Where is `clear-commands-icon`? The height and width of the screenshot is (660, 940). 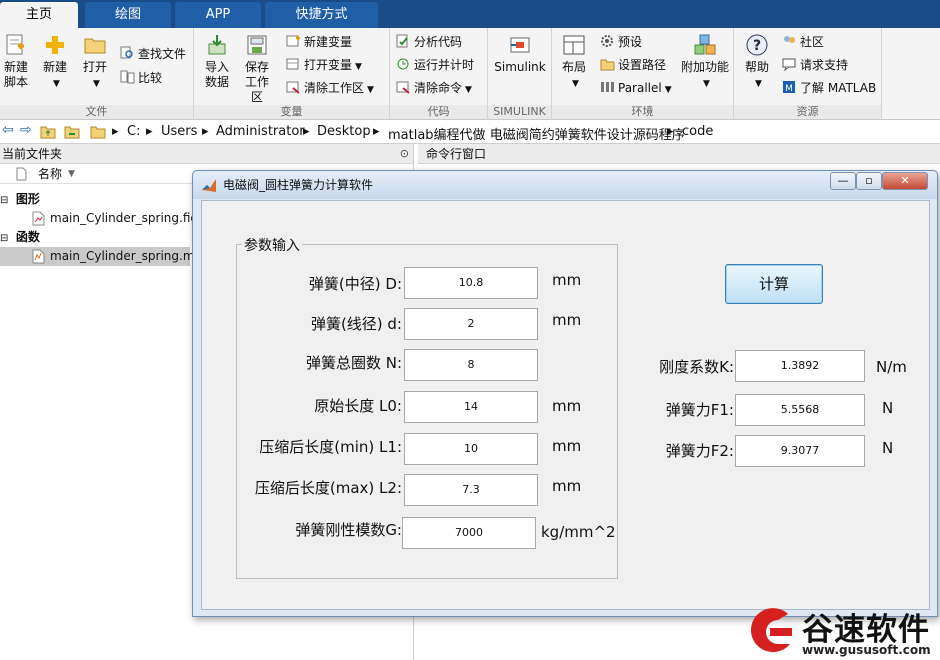 clear-commands-icon is located at coordinates (403, 87).